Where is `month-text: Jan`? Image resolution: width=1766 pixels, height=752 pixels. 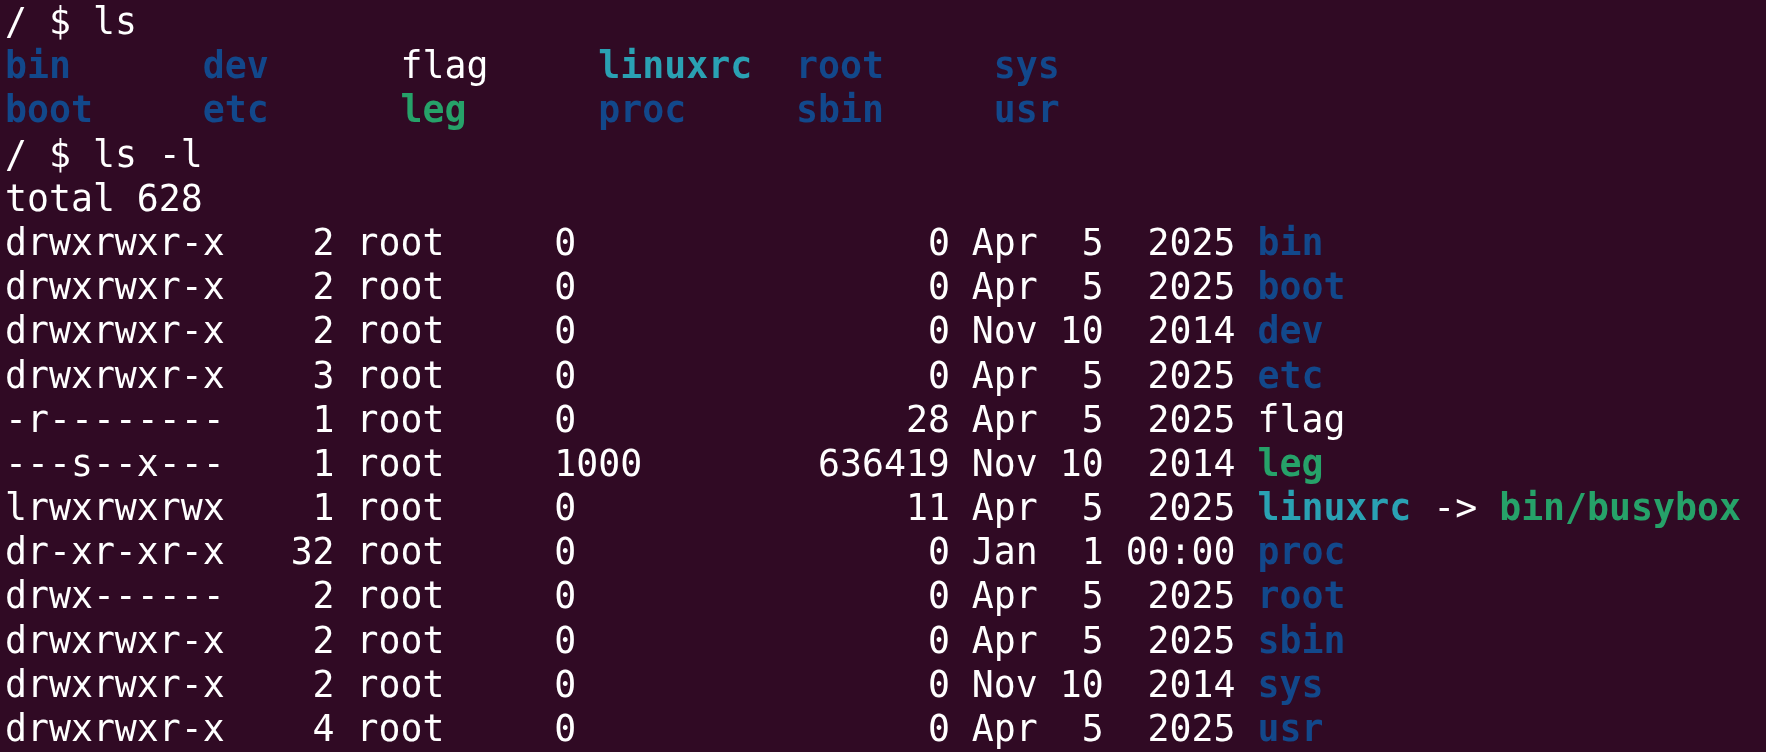 month-text: Jan is located at coordinates (1004, 552).